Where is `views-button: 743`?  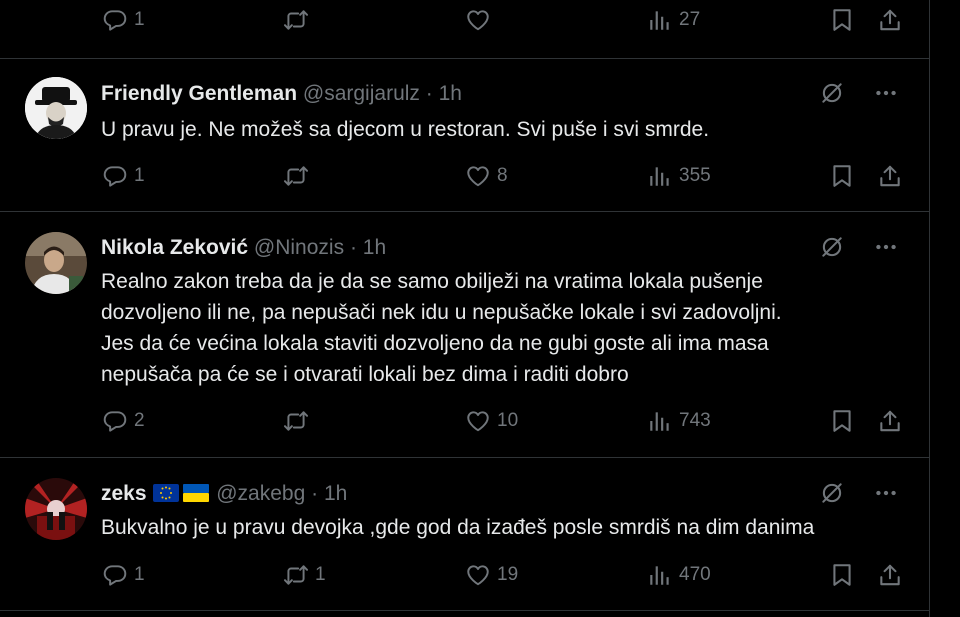 views-button: 743 is located at coordinates (679, 421).